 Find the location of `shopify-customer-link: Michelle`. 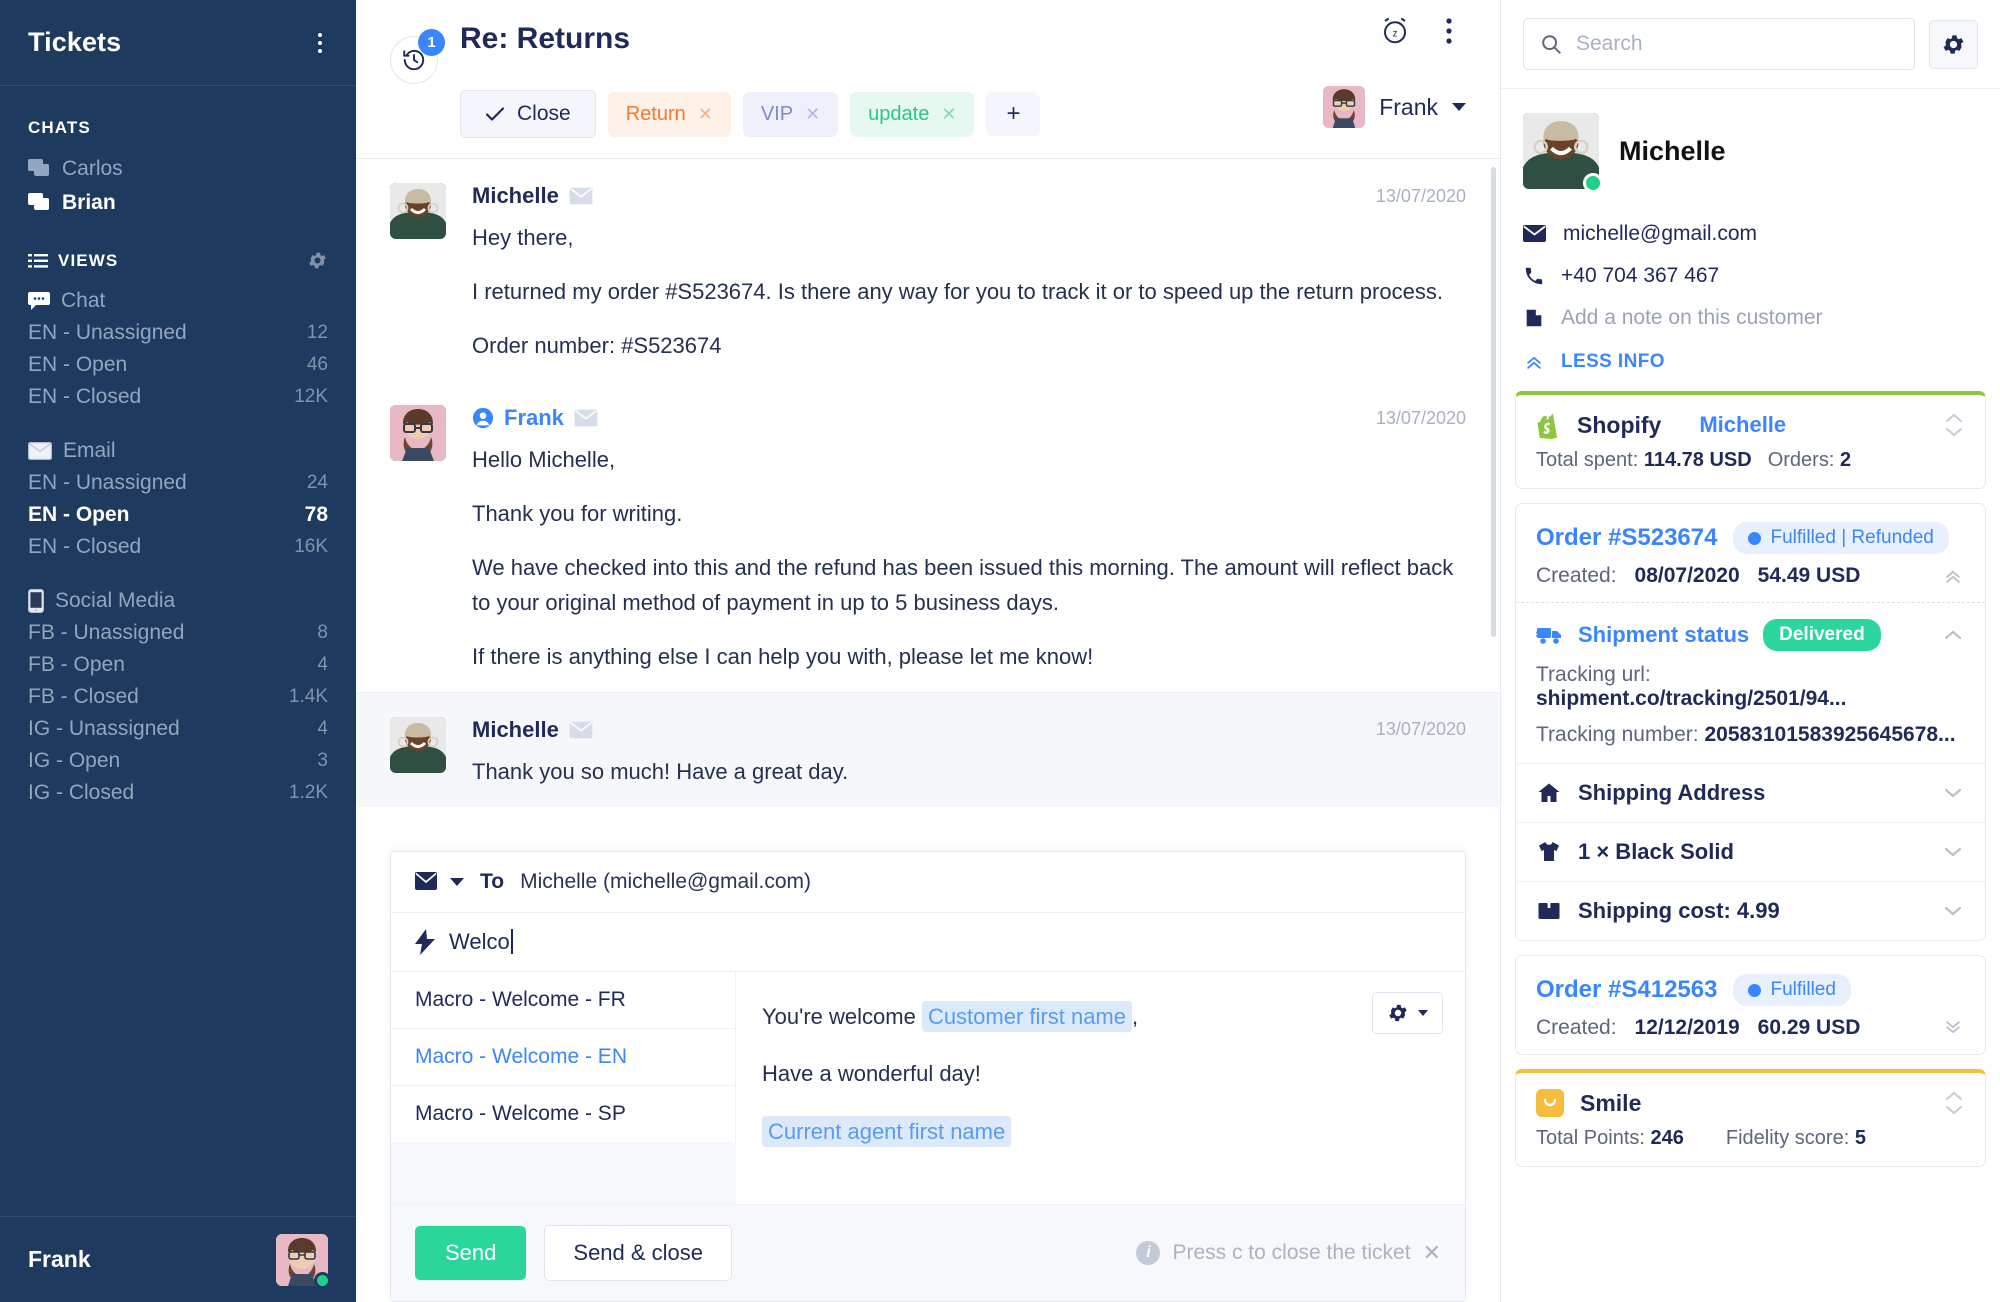

shopify-customer-link: Michelle is located at coordinates (1742, 425).